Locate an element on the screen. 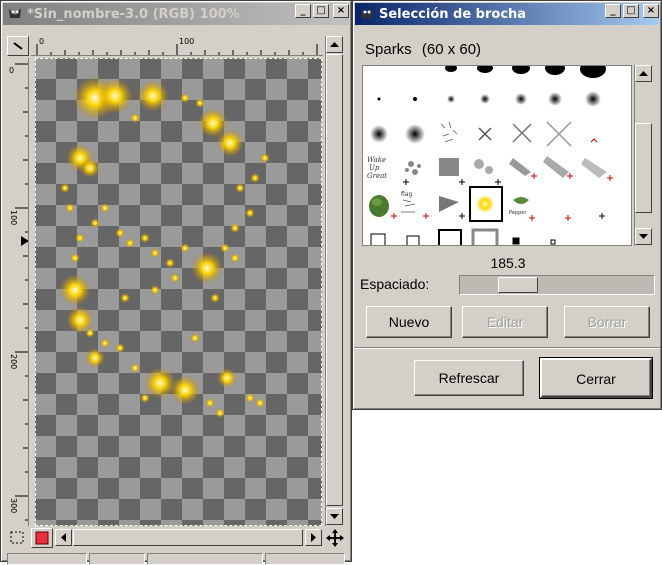 The image size is (662, 565). arrow-left-icon is located at coordinates (63, 537).